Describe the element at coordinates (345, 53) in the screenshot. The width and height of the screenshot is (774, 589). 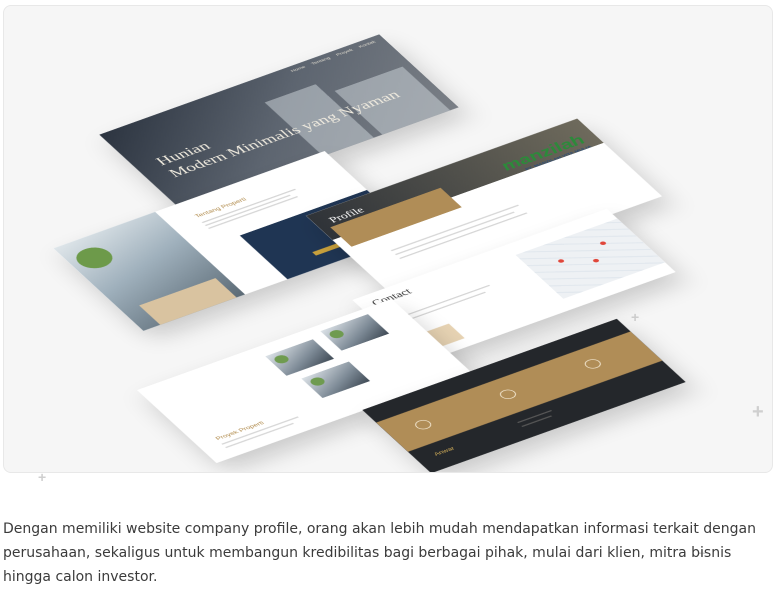
I see `nav-item: Proyek` at that location.